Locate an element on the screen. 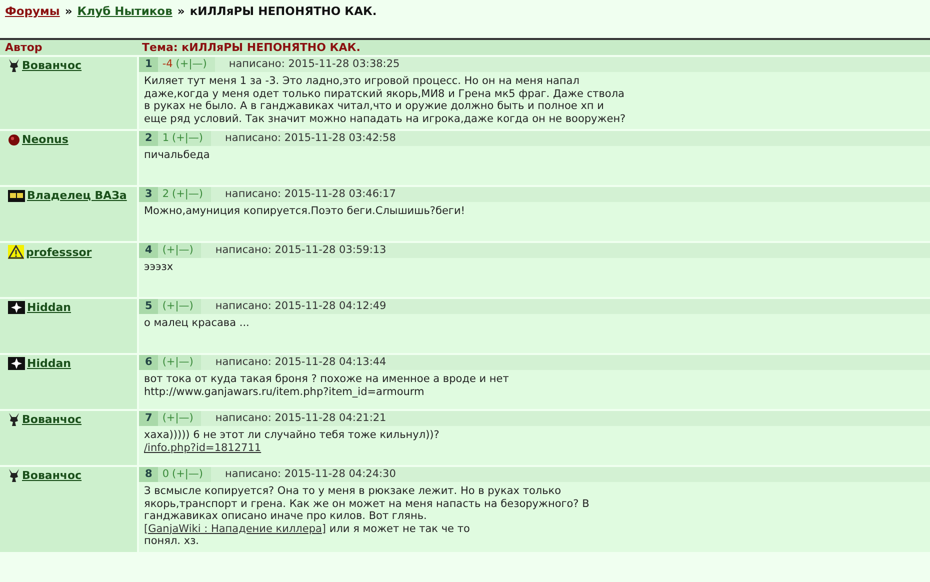 The image size is (930, 582). rating-value: 0 is located at coordinates (165, 474).